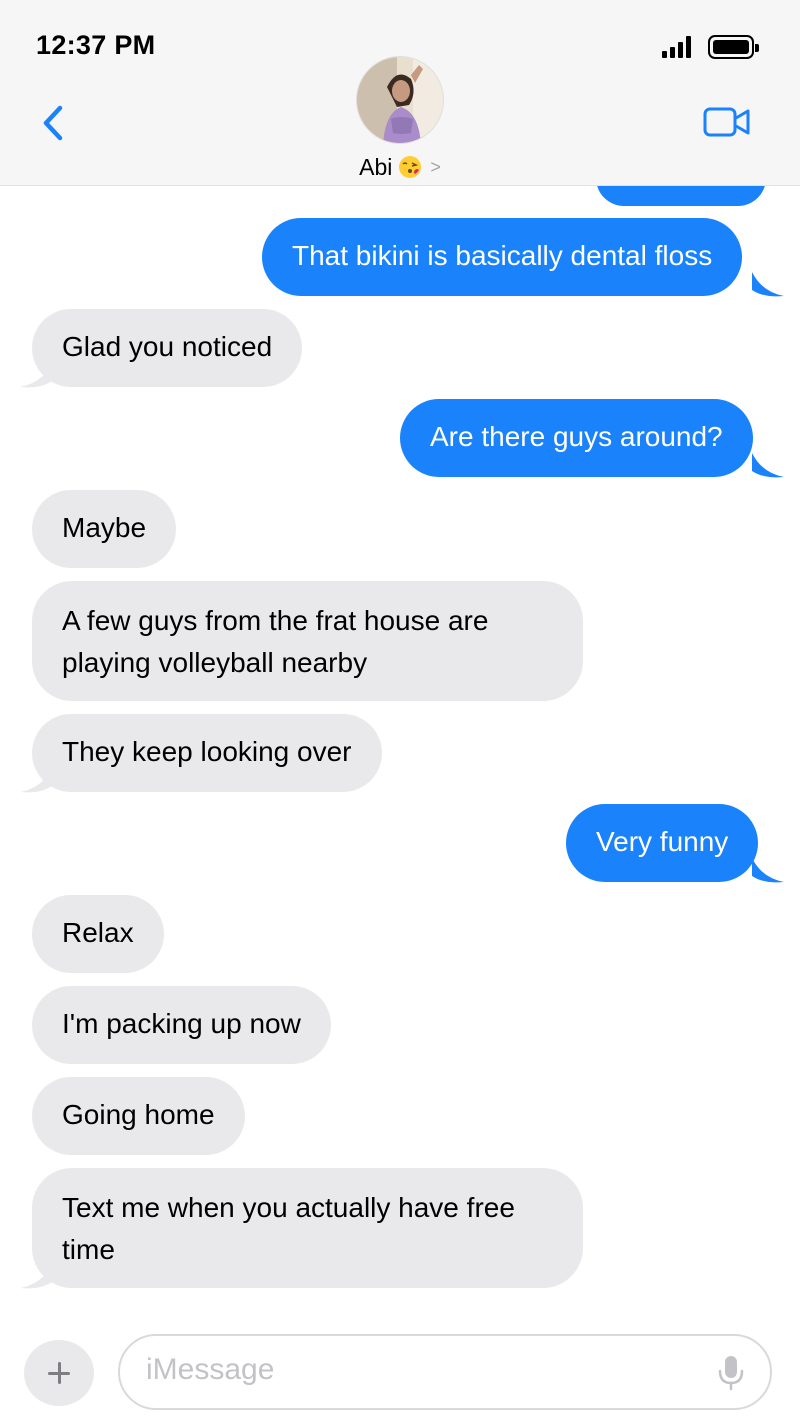 The height and width of the screenshot is (1422, 800). I want to click on avatar-photo, so click(400, 100).